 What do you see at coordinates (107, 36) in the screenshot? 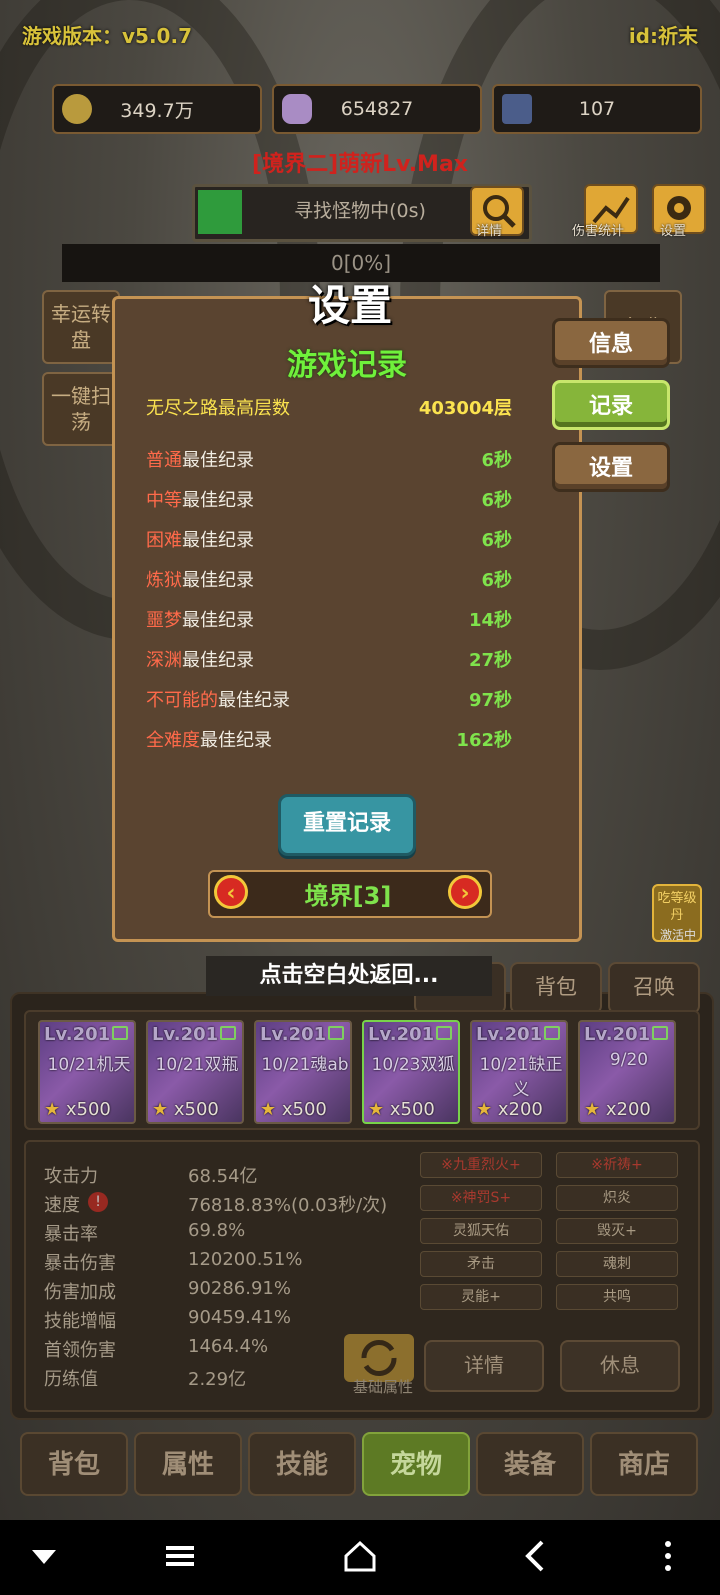
I see `game-version: 游戏版本：v5.0.7` at bounding box center [107, 36].